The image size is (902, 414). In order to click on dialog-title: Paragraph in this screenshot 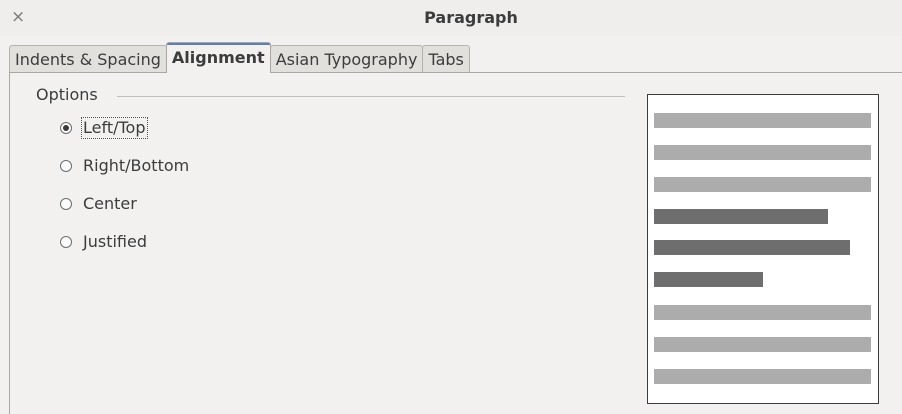, I will do `click(471, 17)`.